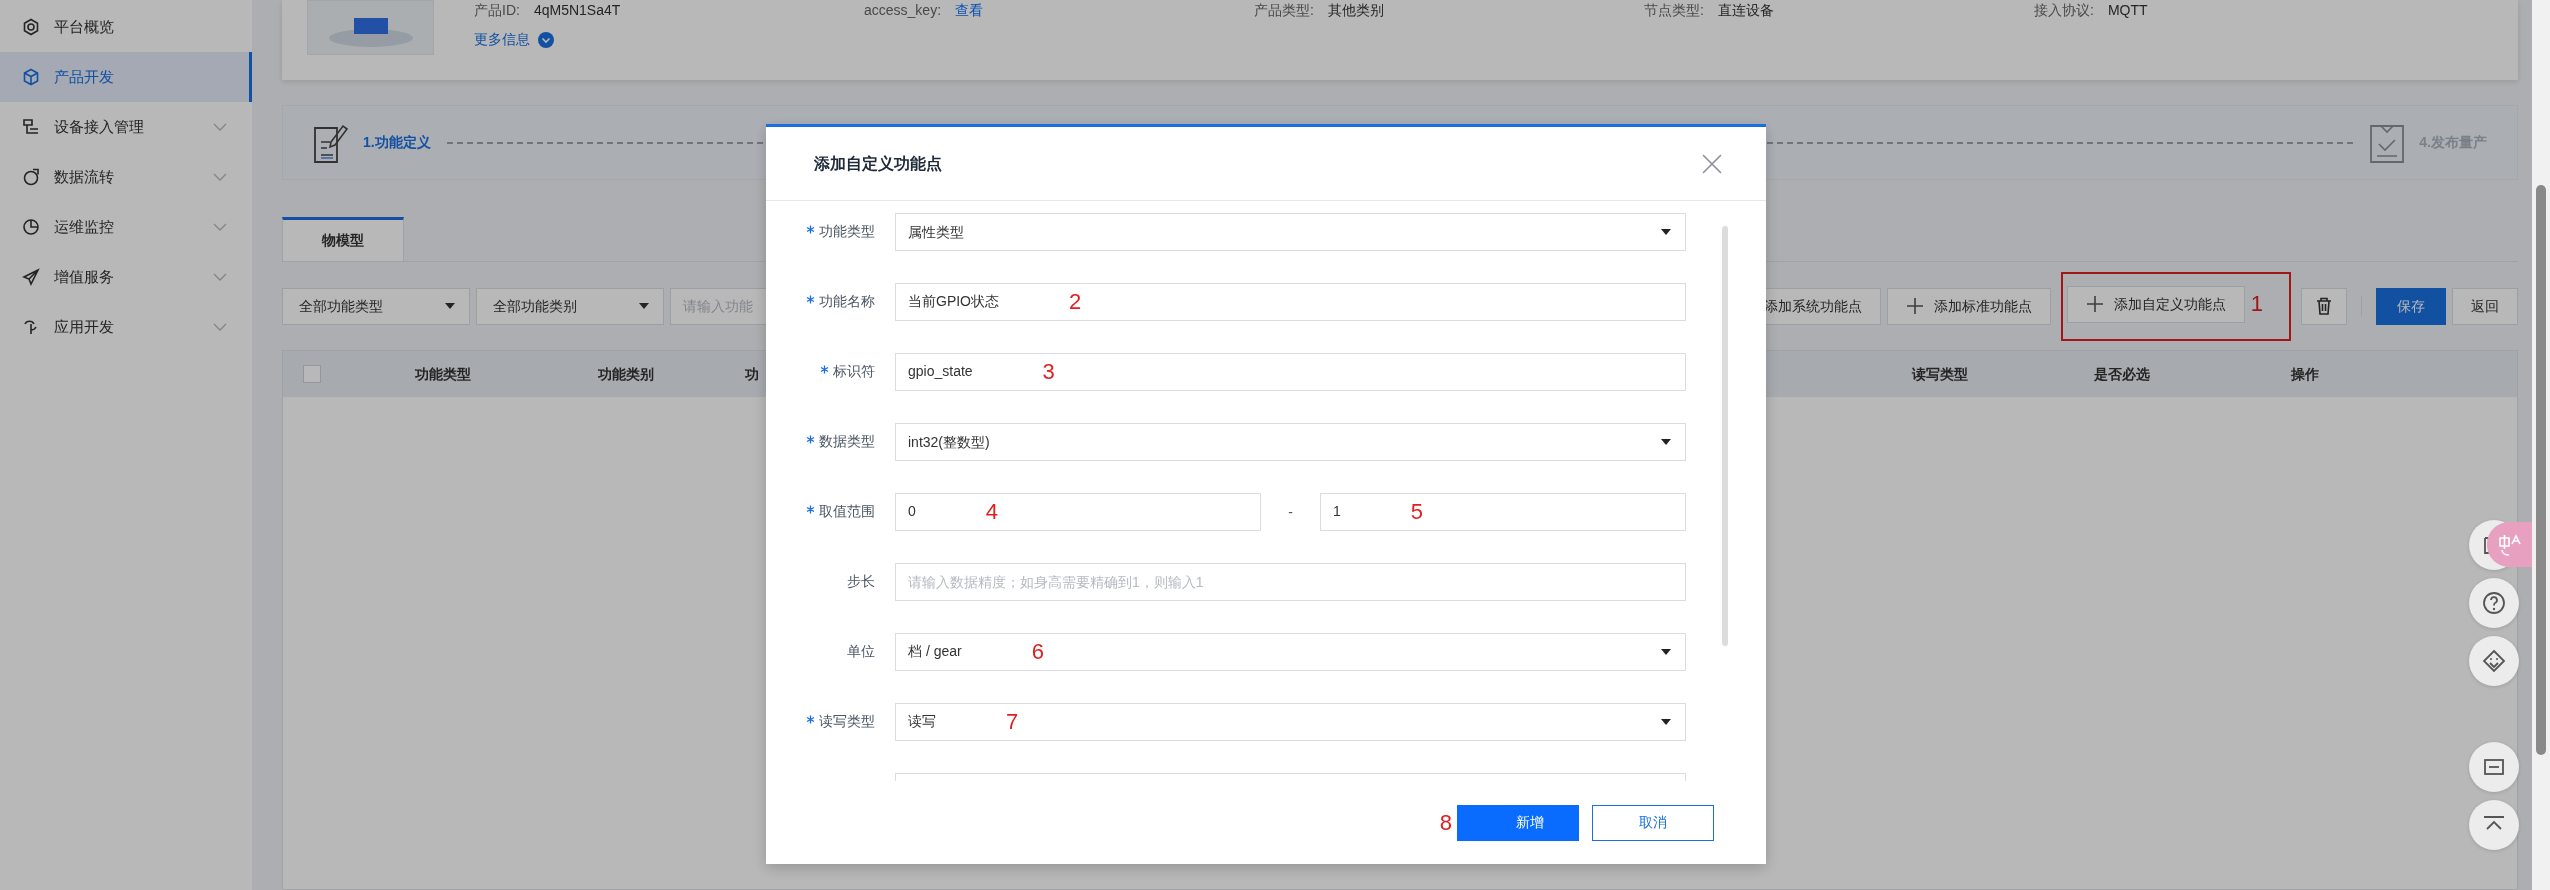 This screenshot has height=890, width=2550. I want to click on column-header: 功能类别, so click(625, 374).